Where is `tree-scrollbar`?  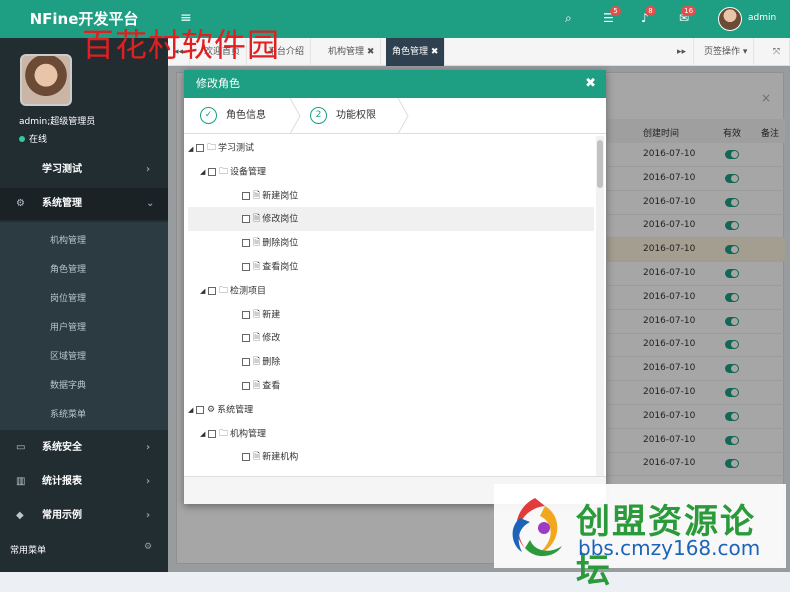 tree-scrollbar is located at coordinates (600, 306).